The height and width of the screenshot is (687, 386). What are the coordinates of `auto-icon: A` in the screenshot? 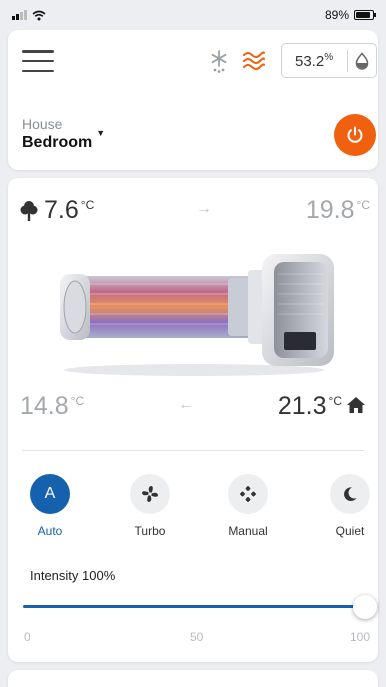 It's located at (50, 494).